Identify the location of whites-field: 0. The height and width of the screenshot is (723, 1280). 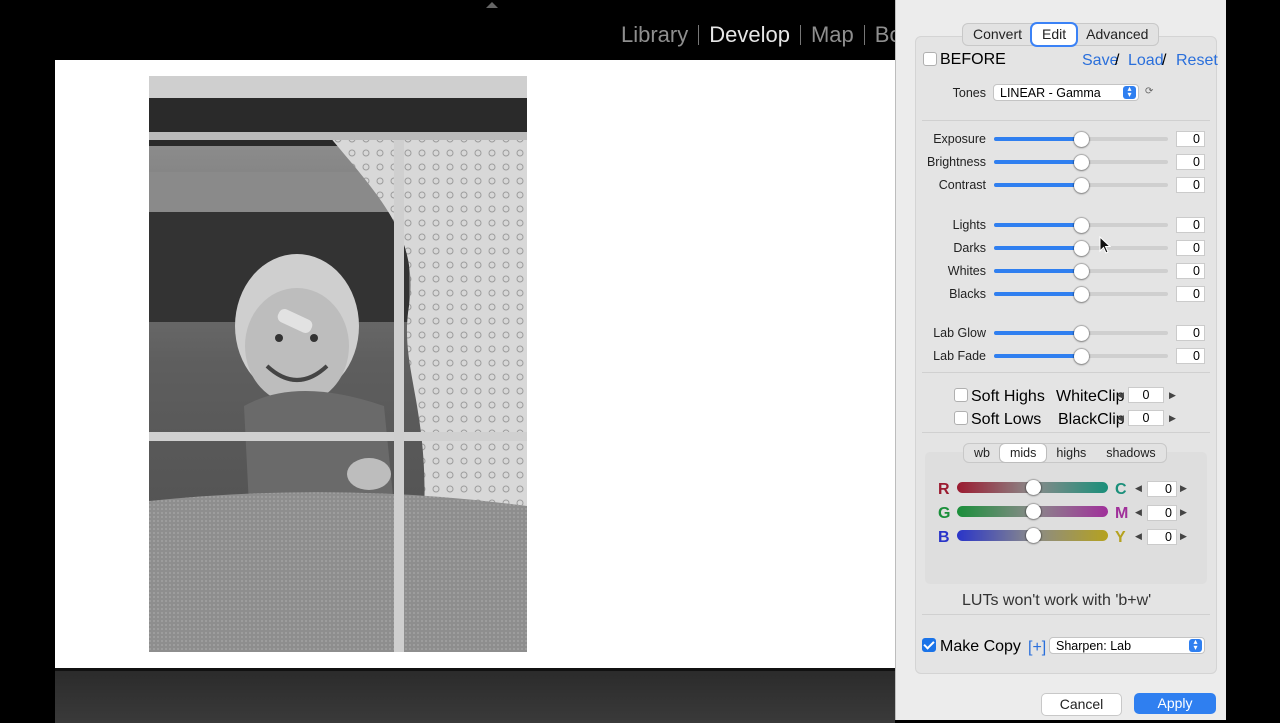
(1190, 271).